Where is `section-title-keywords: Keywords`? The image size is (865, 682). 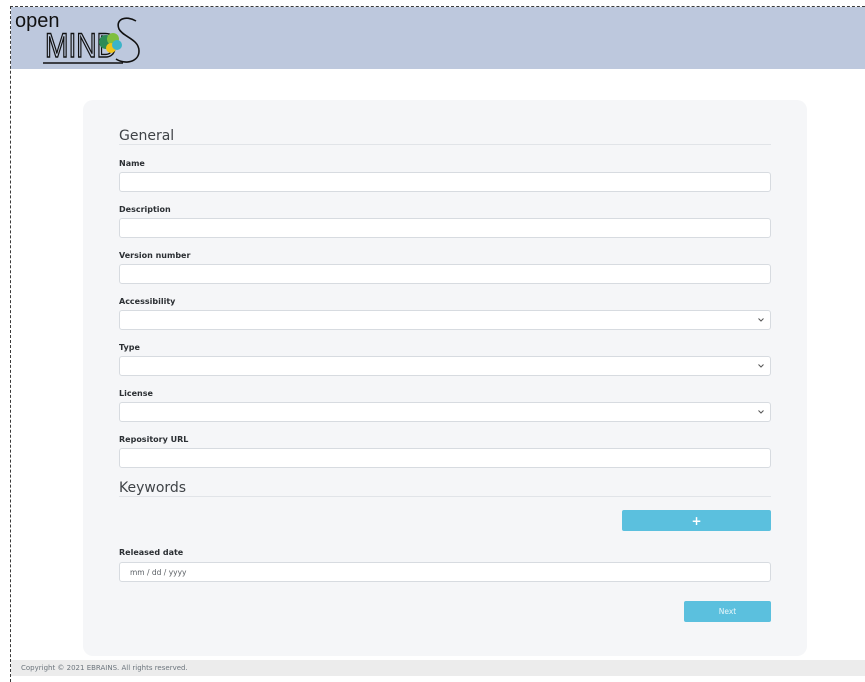 section-title-keywords: Keywords is located at coordinates (153, 488).